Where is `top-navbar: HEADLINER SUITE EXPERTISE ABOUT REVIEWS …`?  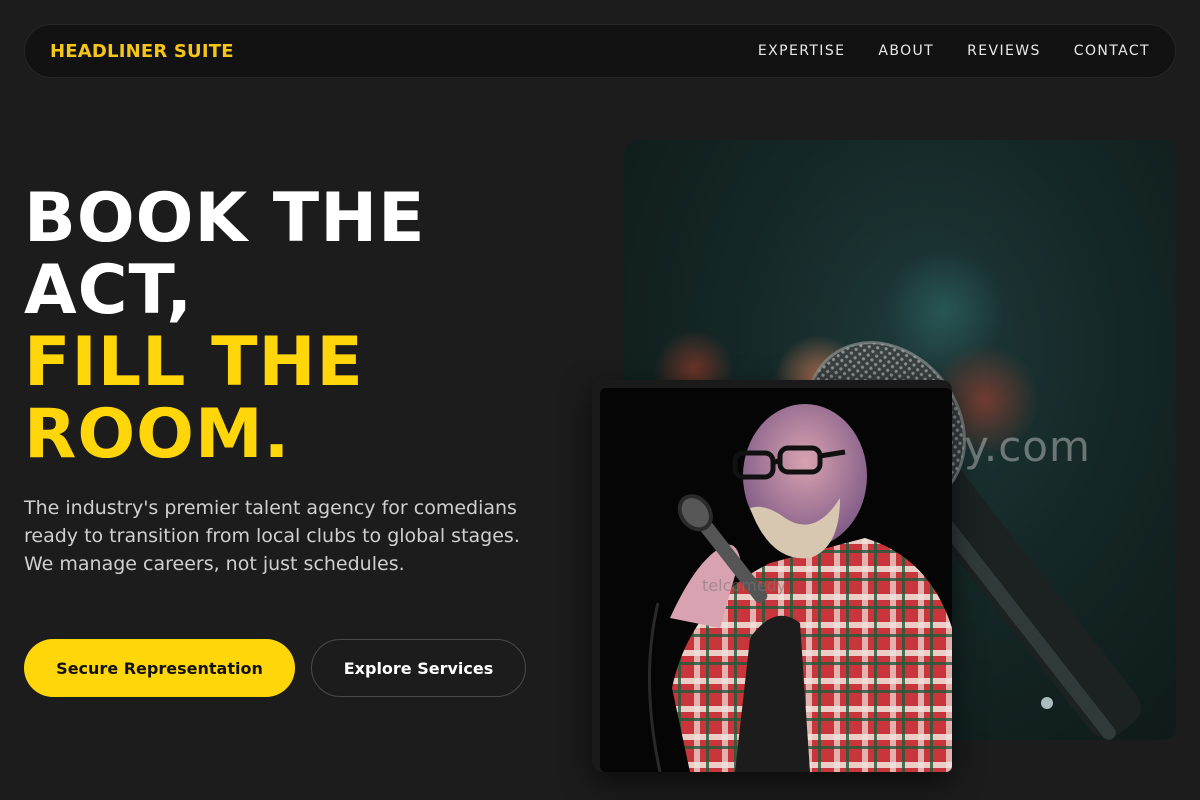
top-navbar: HEADLINER SUITE EXPERTISE ABOUT REVIEWS … is located at coordinates (600, 51).